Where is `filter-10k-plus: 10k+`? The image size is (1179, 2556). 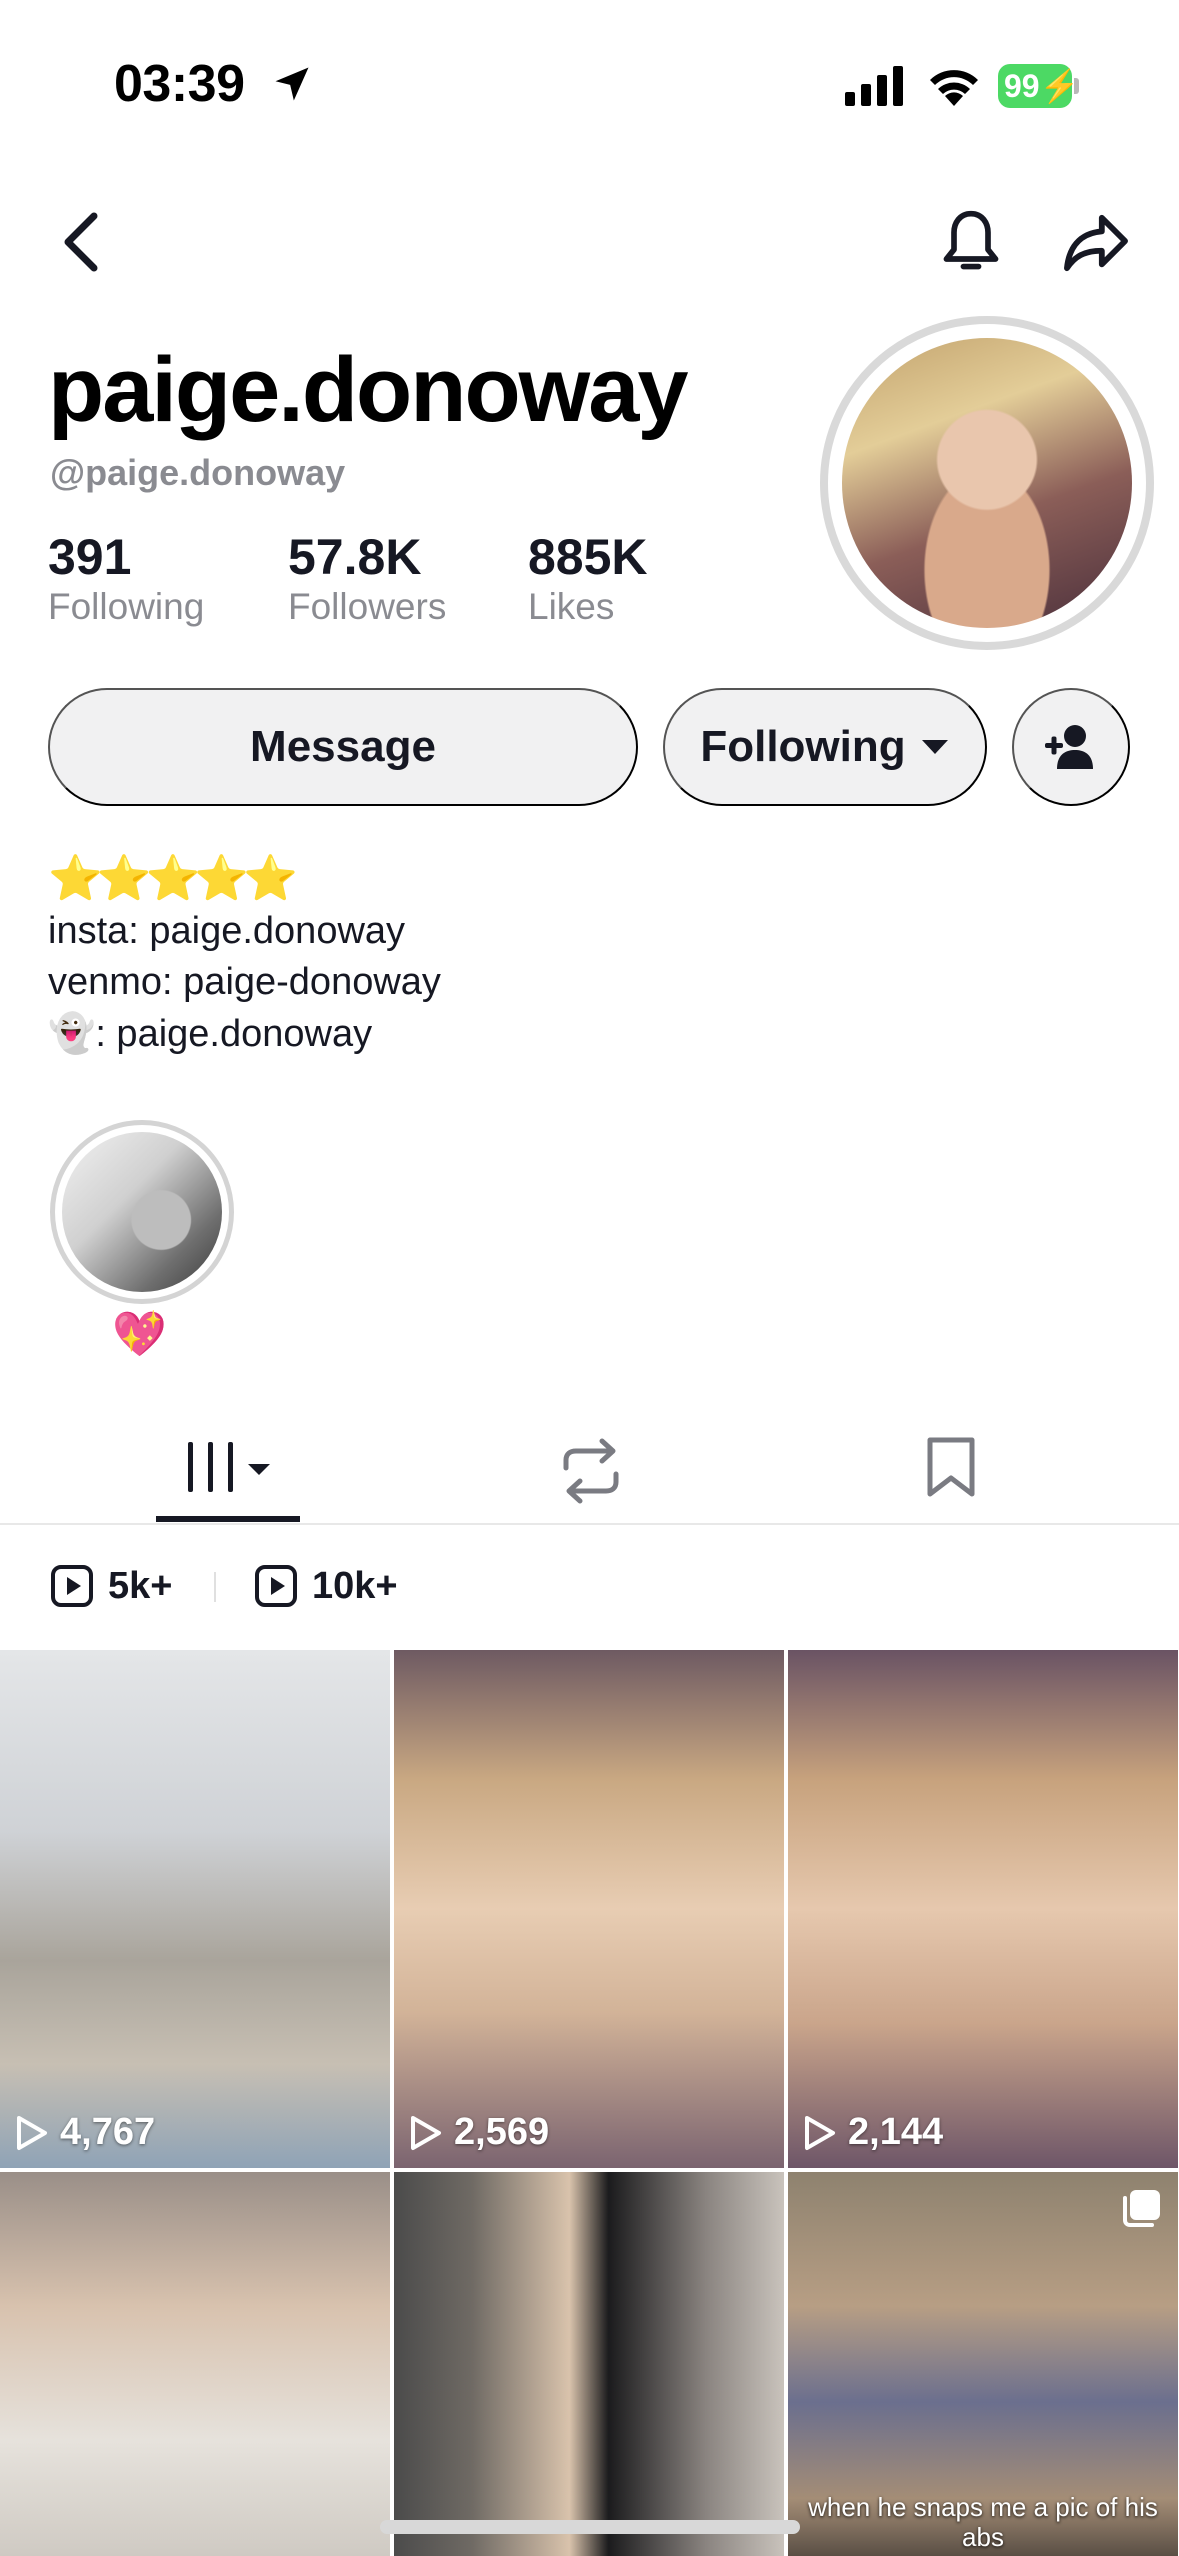
filter-10k-plus: 10k+ is located at coordinates (326, 1586).